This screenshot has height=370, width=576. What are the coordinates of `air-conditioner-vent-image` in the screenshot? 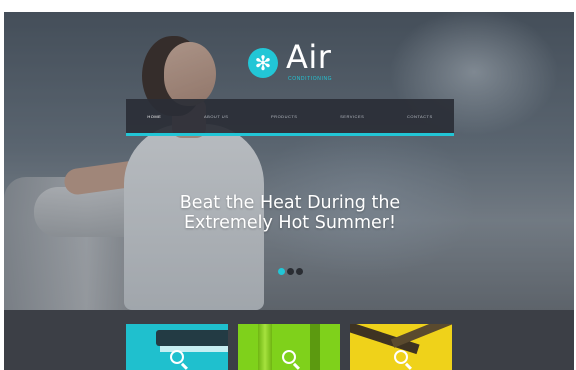 It's located at (194, 349).